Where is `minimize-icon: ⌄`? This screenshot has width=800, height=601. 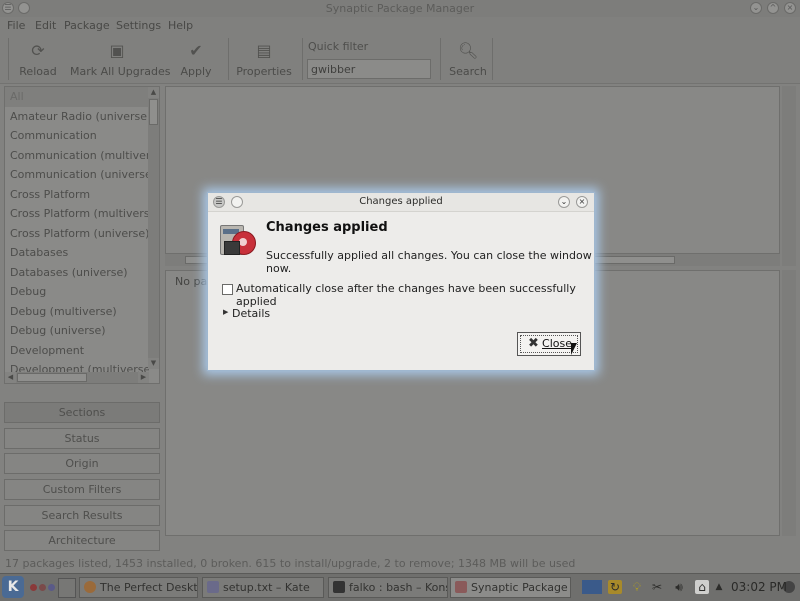 minimize-icon: ⌄ is located at coordinates (756, 8).